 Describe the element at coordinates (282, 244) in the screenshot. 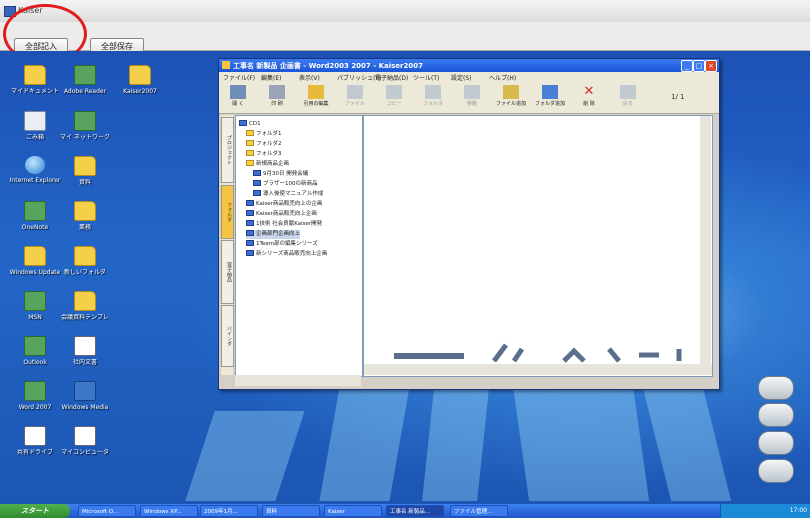

I see `tree-node: 1Team部の編集シリーズ` at that location.